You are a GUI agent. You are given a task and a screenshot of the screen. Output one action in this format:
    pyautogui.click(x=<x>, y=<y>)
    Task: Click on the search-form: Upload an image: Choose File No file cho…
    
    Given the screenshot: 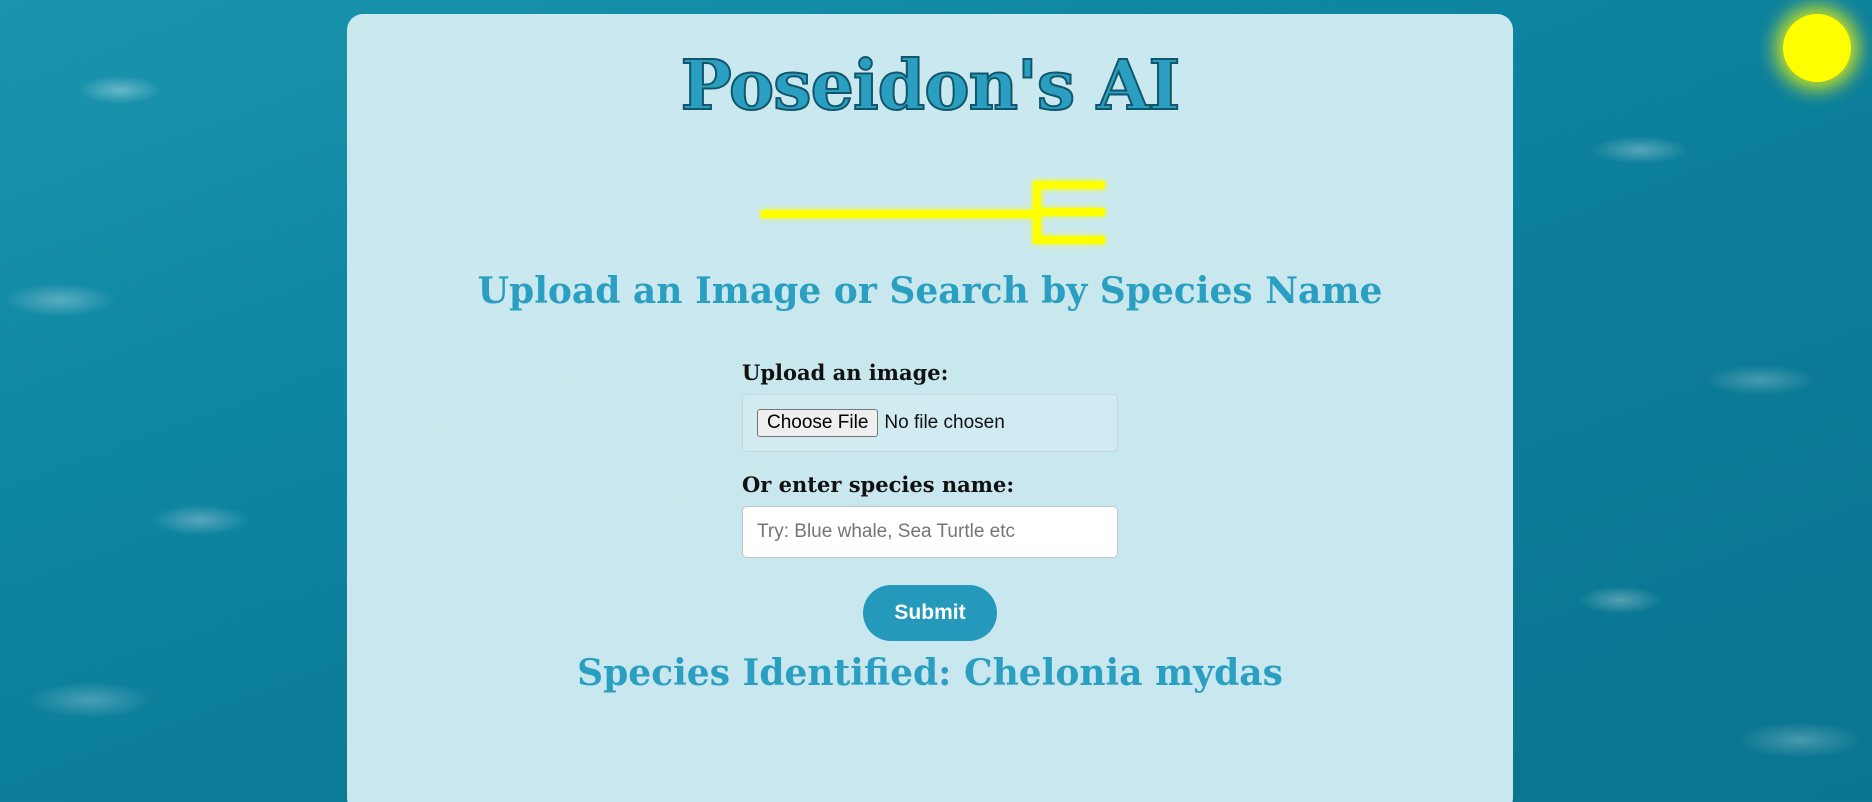 What is the action you would take?
    pyautogui.click(x=932, y=459)
    